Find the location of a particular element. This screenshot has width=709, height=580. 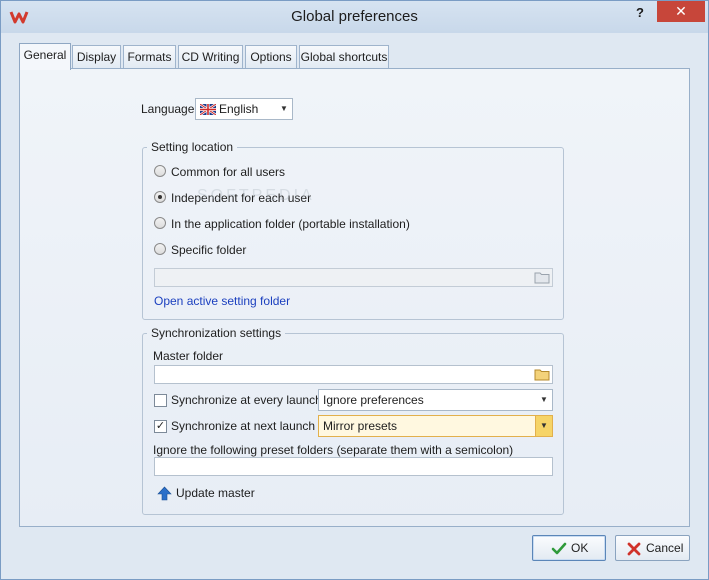

open-setting-folder-link: Open active setting folder is located at coordinates (222, 301).